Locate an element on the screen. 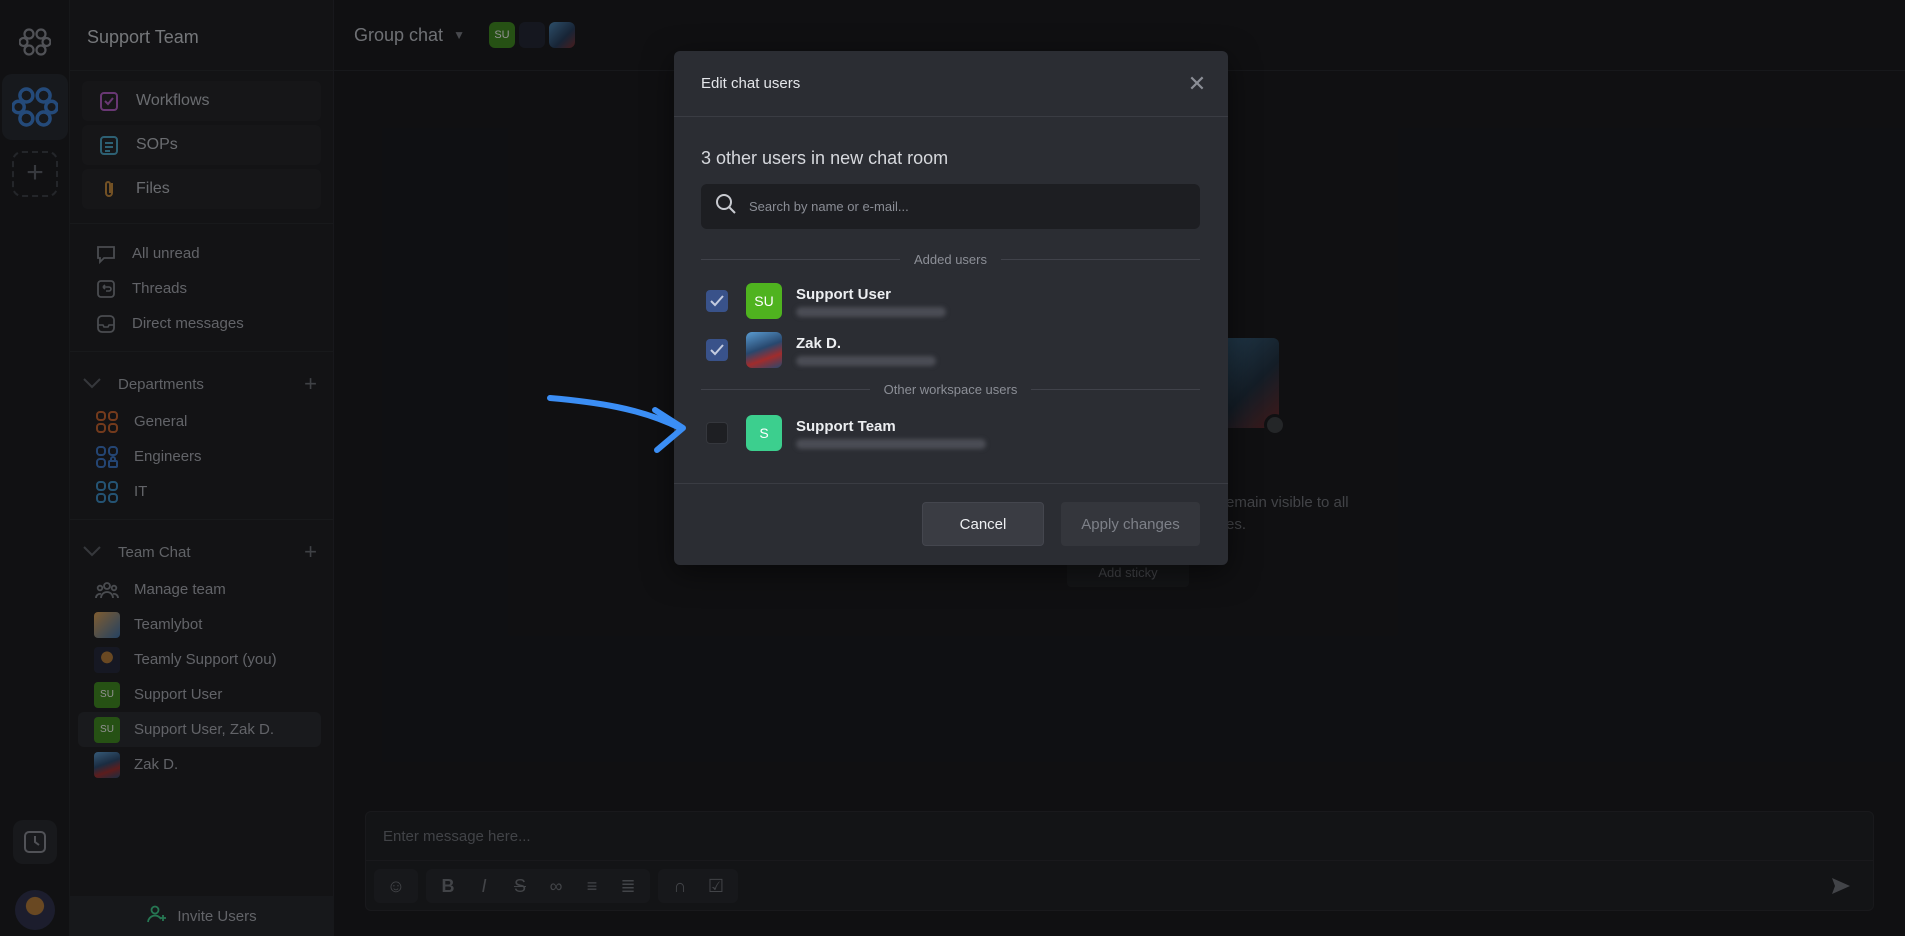 This screenshot has height=936, width=1905. user-search is located at coordinates (950, 206).